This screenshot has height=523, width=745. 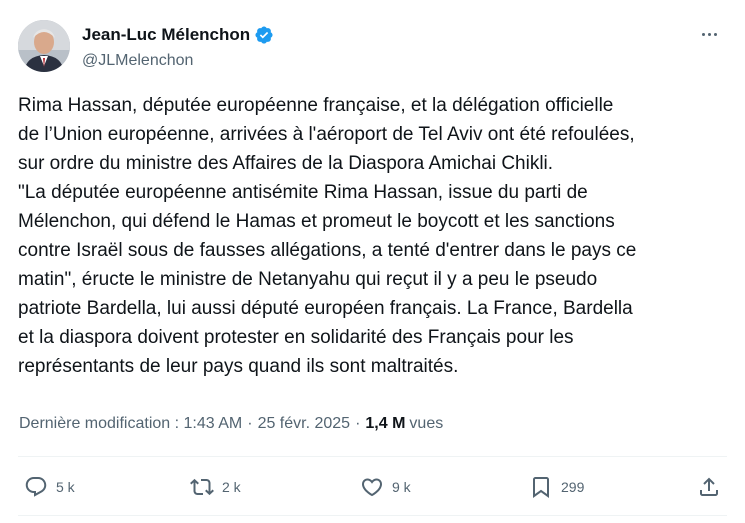 I want to click on reply-button: 5 k, so click(x=49, y=487).